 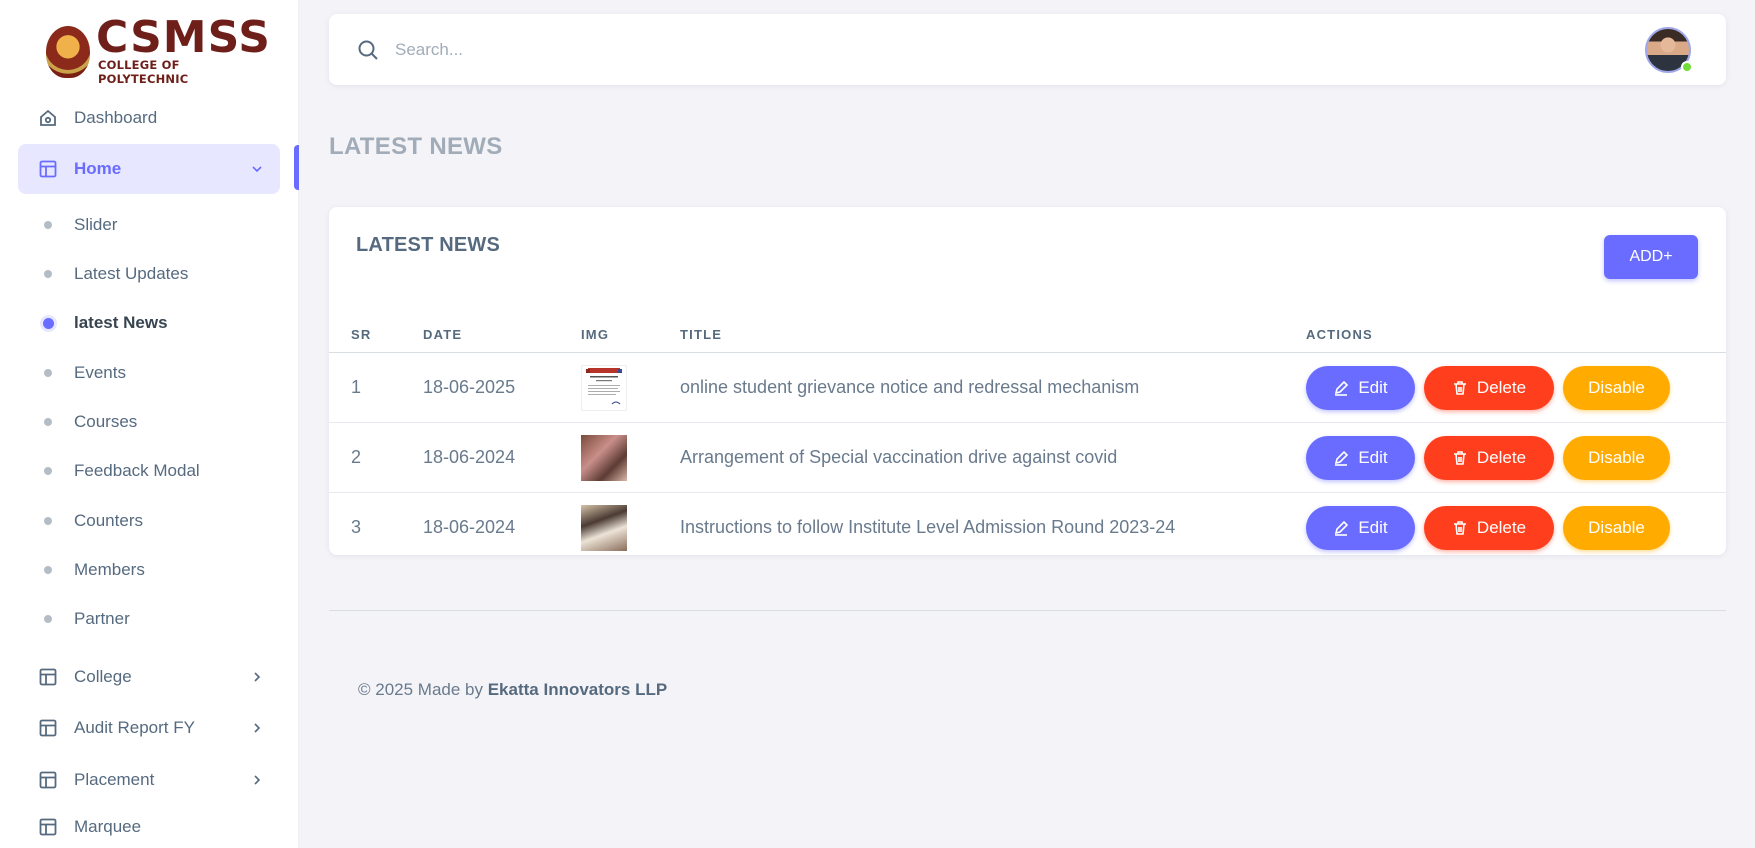 What do you see at coordinates (1027, 334) in the screenshot?
I see `table-header: SR DATE IMG TITLE ACTIONS` at bounding box center [1027, 334].